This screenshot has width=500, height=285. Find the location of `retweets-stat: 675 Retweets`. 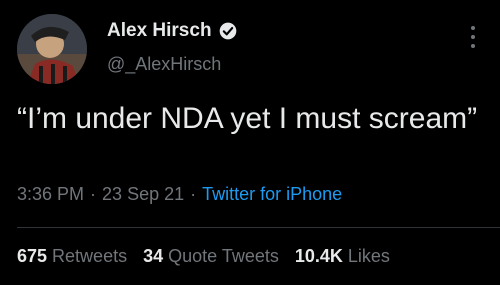

retweets-stat: 675 Retweets is located at coordinates (72, 256).